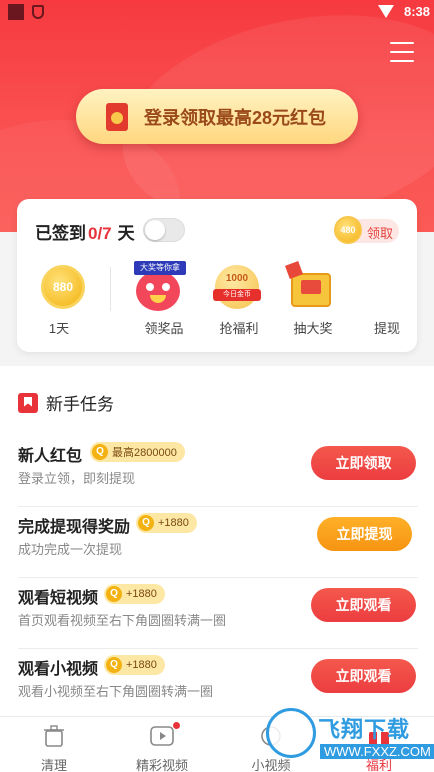  Describe the element at coordinates (363, 463) in the screenshot. I see `claim-red-packet-button: 立即领取` at that location.